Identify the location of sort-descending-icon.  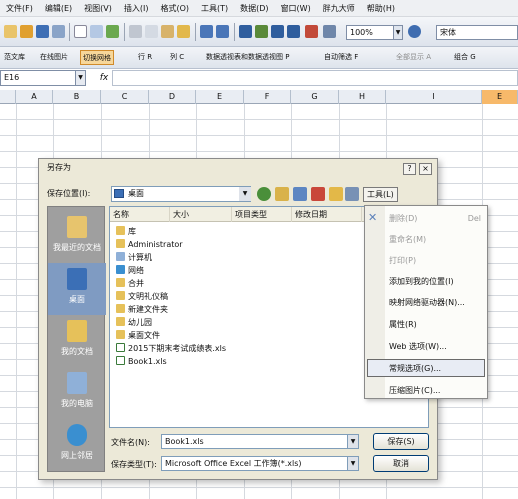
(293, 31).